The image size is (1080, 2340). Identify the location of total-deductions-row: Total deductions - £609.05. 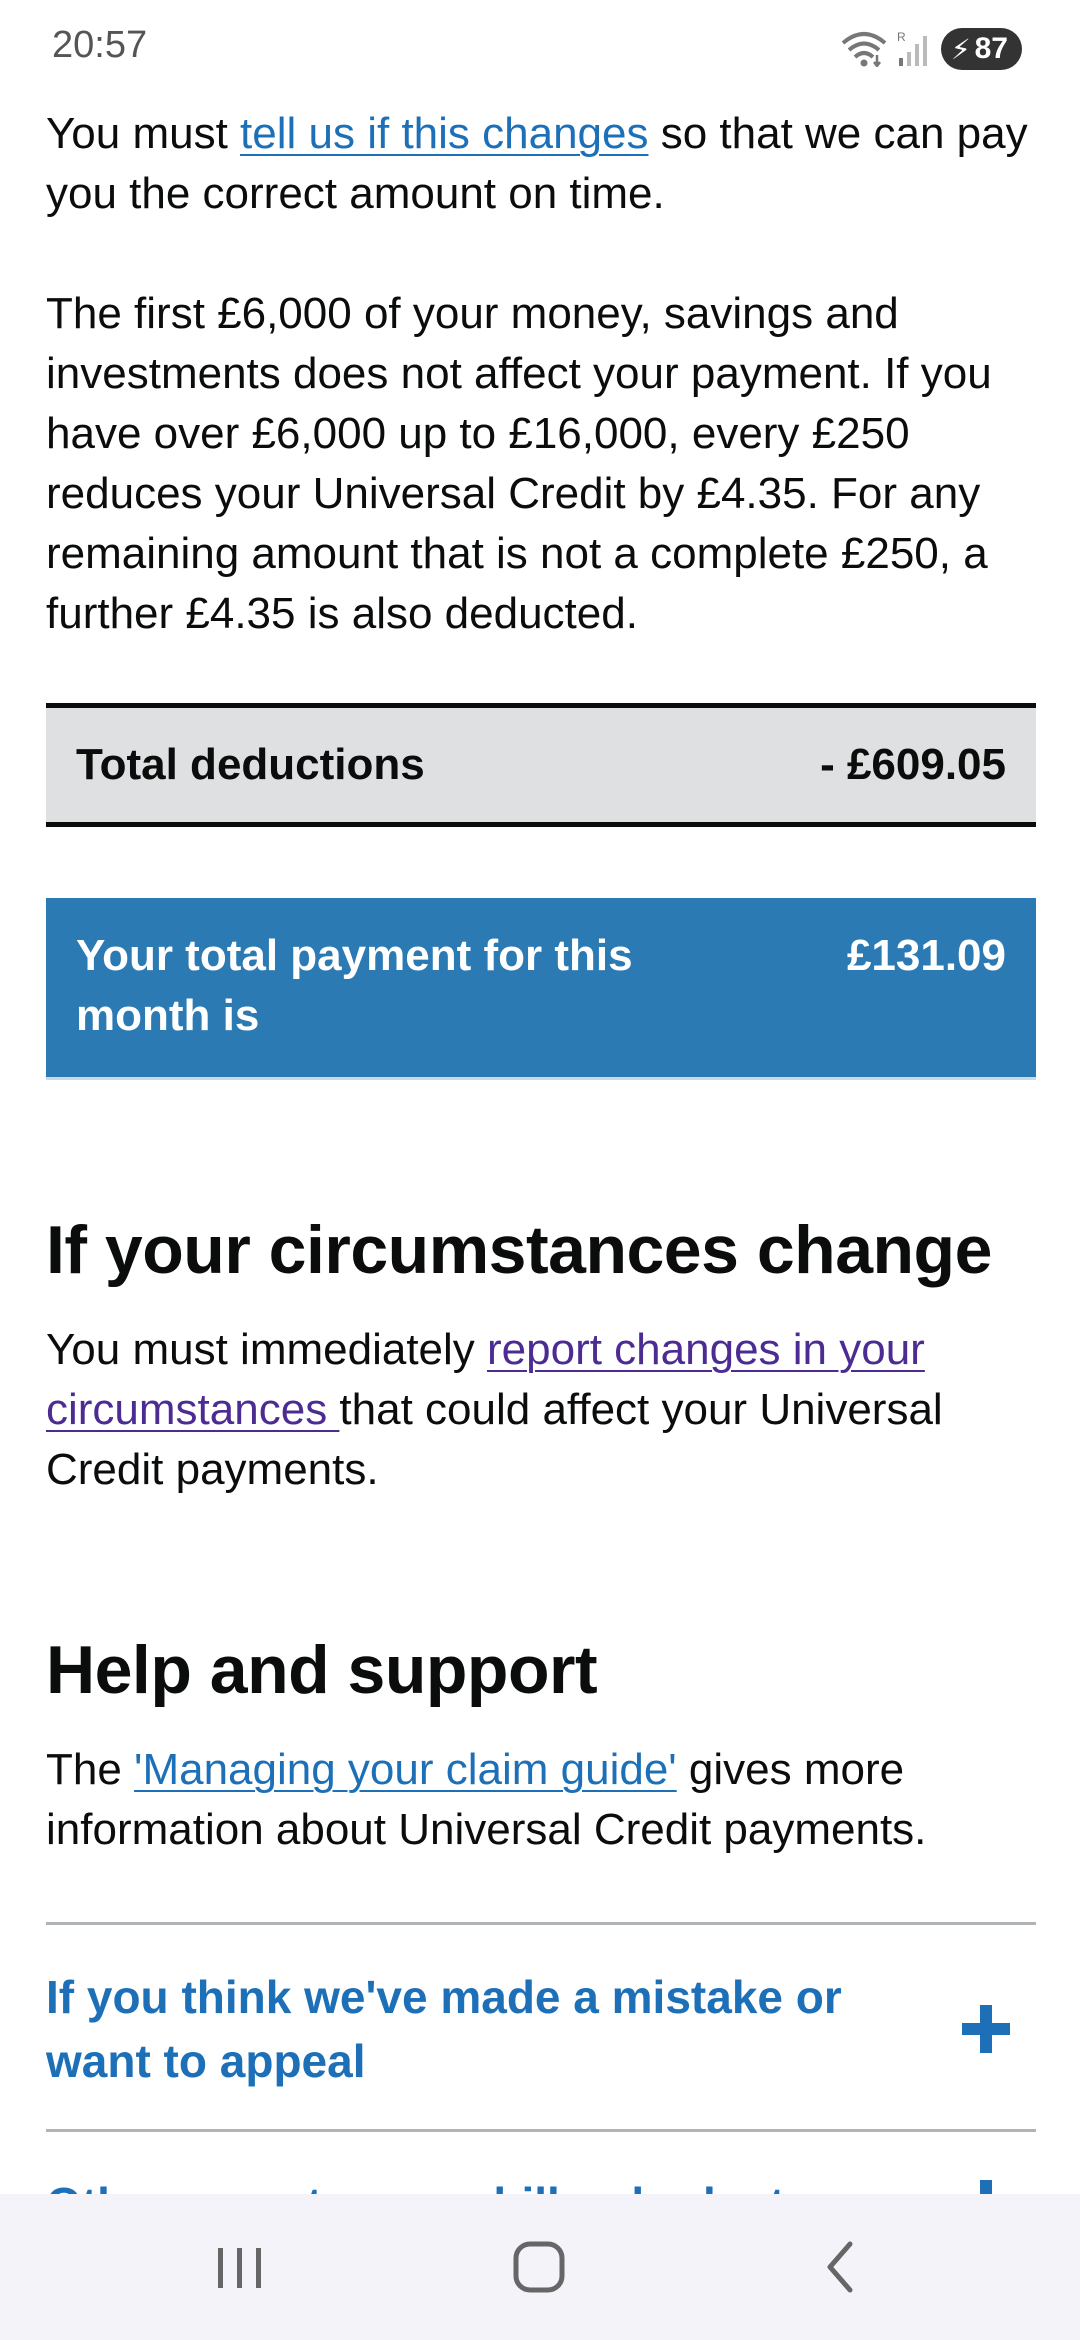
(541, 765).